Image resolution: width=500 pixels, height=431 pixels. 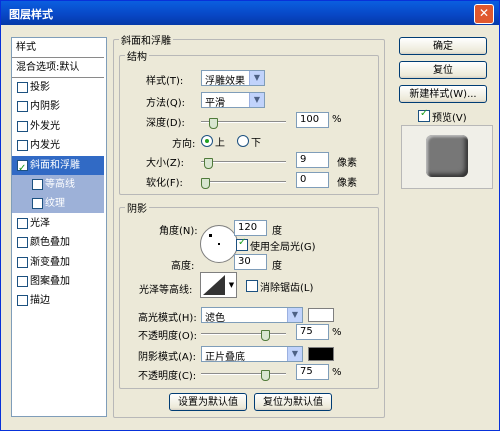 What do you see at coordinates (214, 285) in the screenshot?
I see `gloss-contour-picker` at bounding box center [214, 285].